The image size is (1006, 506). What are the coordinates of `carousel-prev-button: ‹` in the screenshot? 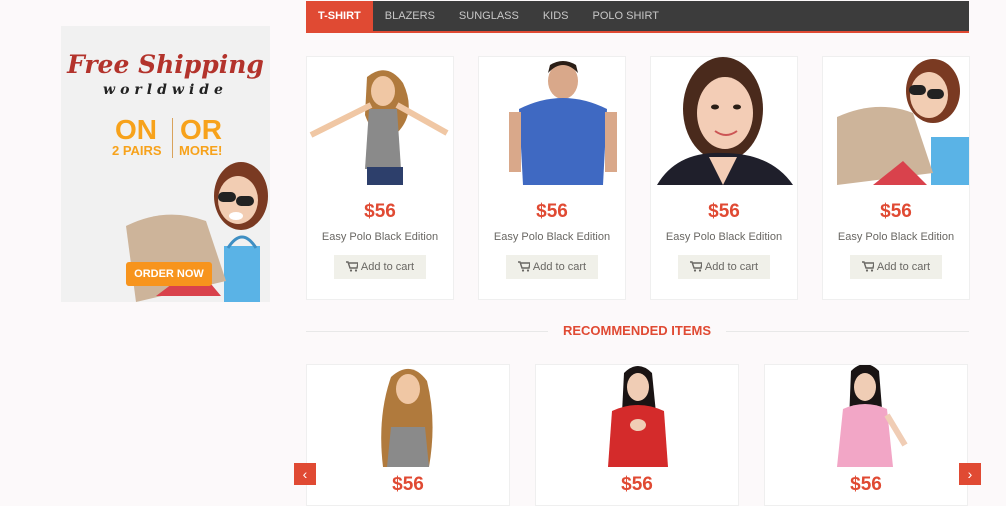 It's located at (305, 474).